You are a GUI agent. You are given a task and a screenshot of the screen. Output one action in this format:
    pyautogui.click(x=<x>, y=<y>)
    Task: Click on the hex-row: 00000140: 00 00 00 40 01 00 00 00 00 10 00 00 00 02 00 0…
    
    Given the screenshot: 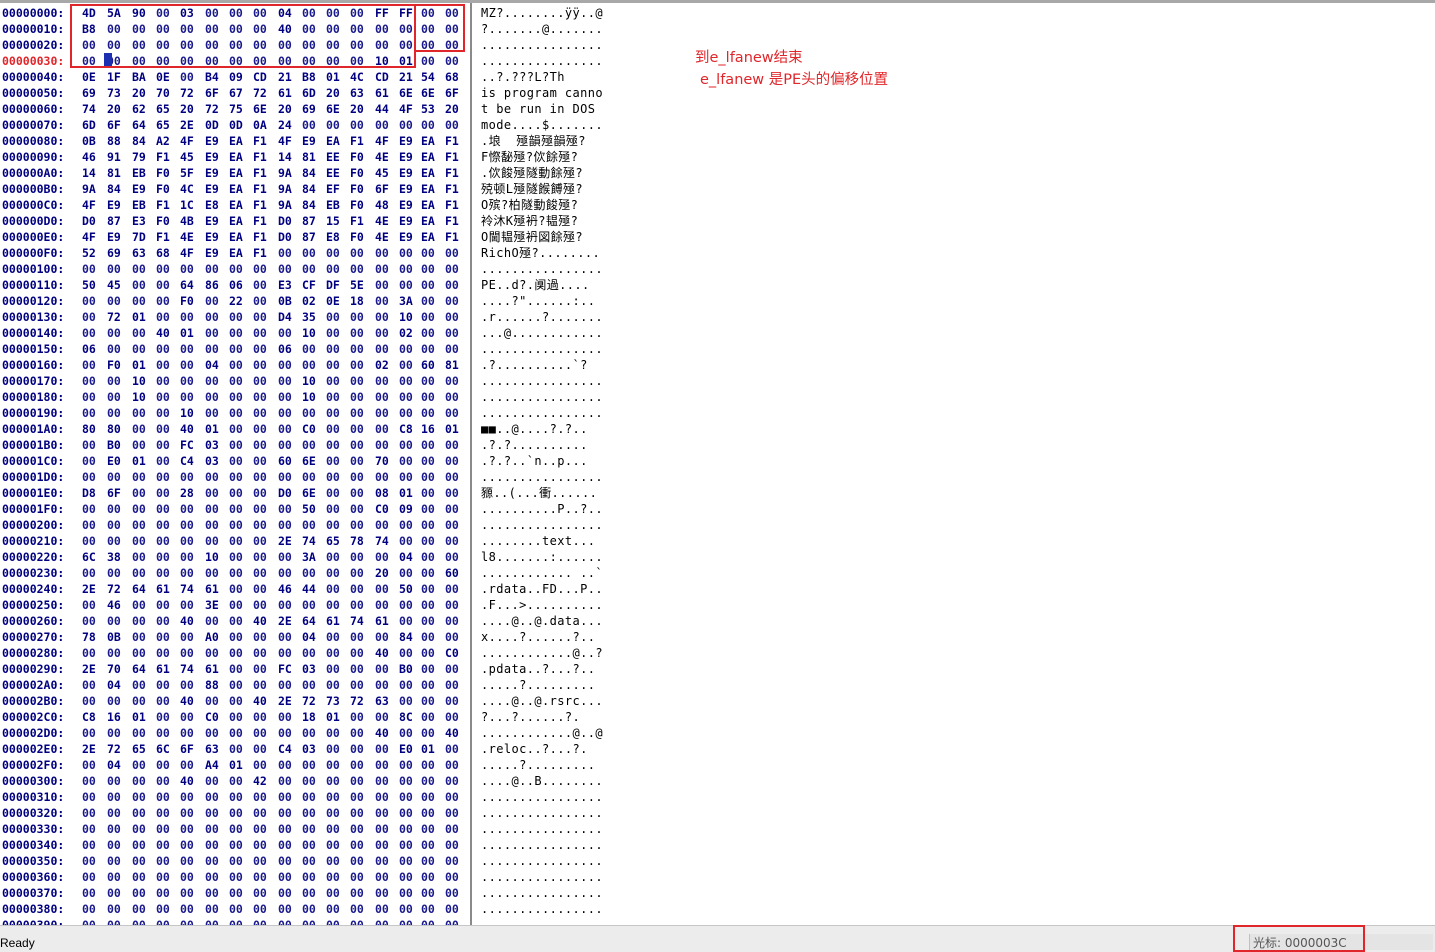 What is the action you would take?
    pyautogui.click(x=235, y=333)
    